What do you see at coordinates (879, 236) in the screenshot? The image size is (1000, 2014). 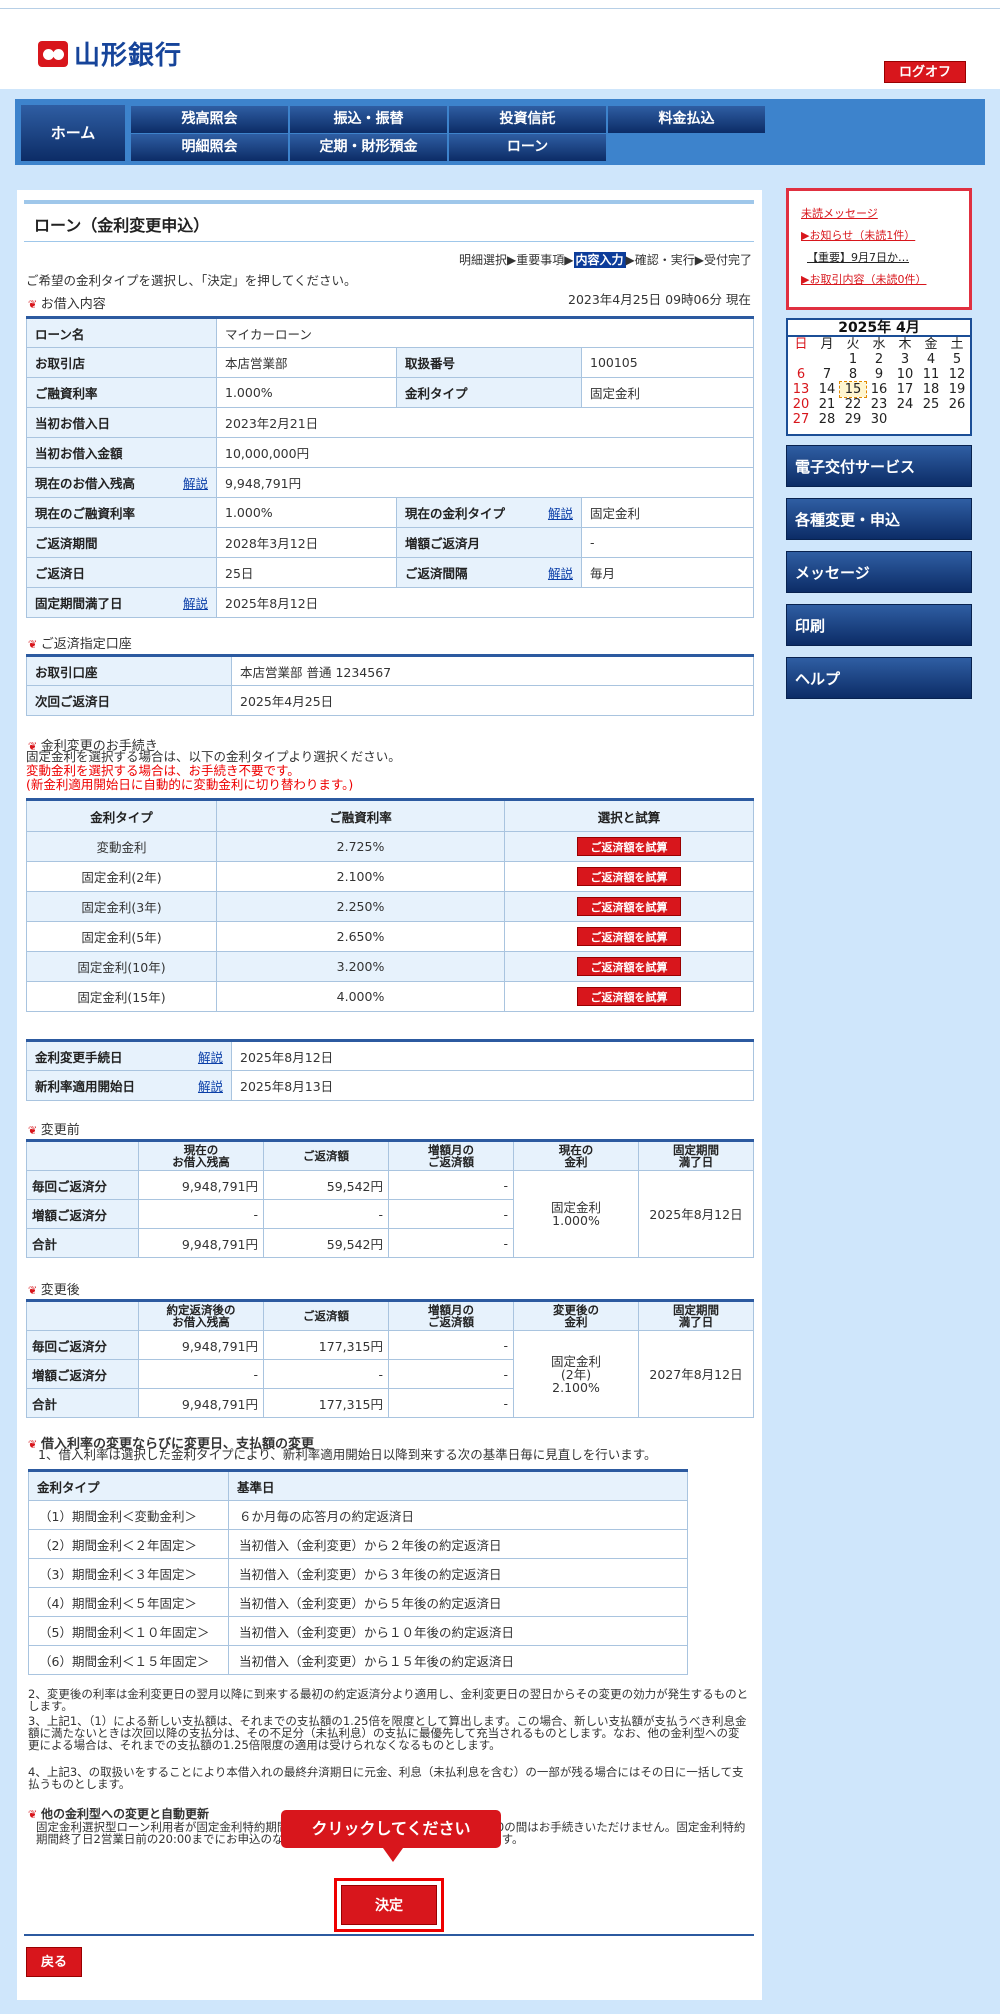 I see `notice-link: ▶お知らせ（未読1件）` at bounding box center [879, 236].